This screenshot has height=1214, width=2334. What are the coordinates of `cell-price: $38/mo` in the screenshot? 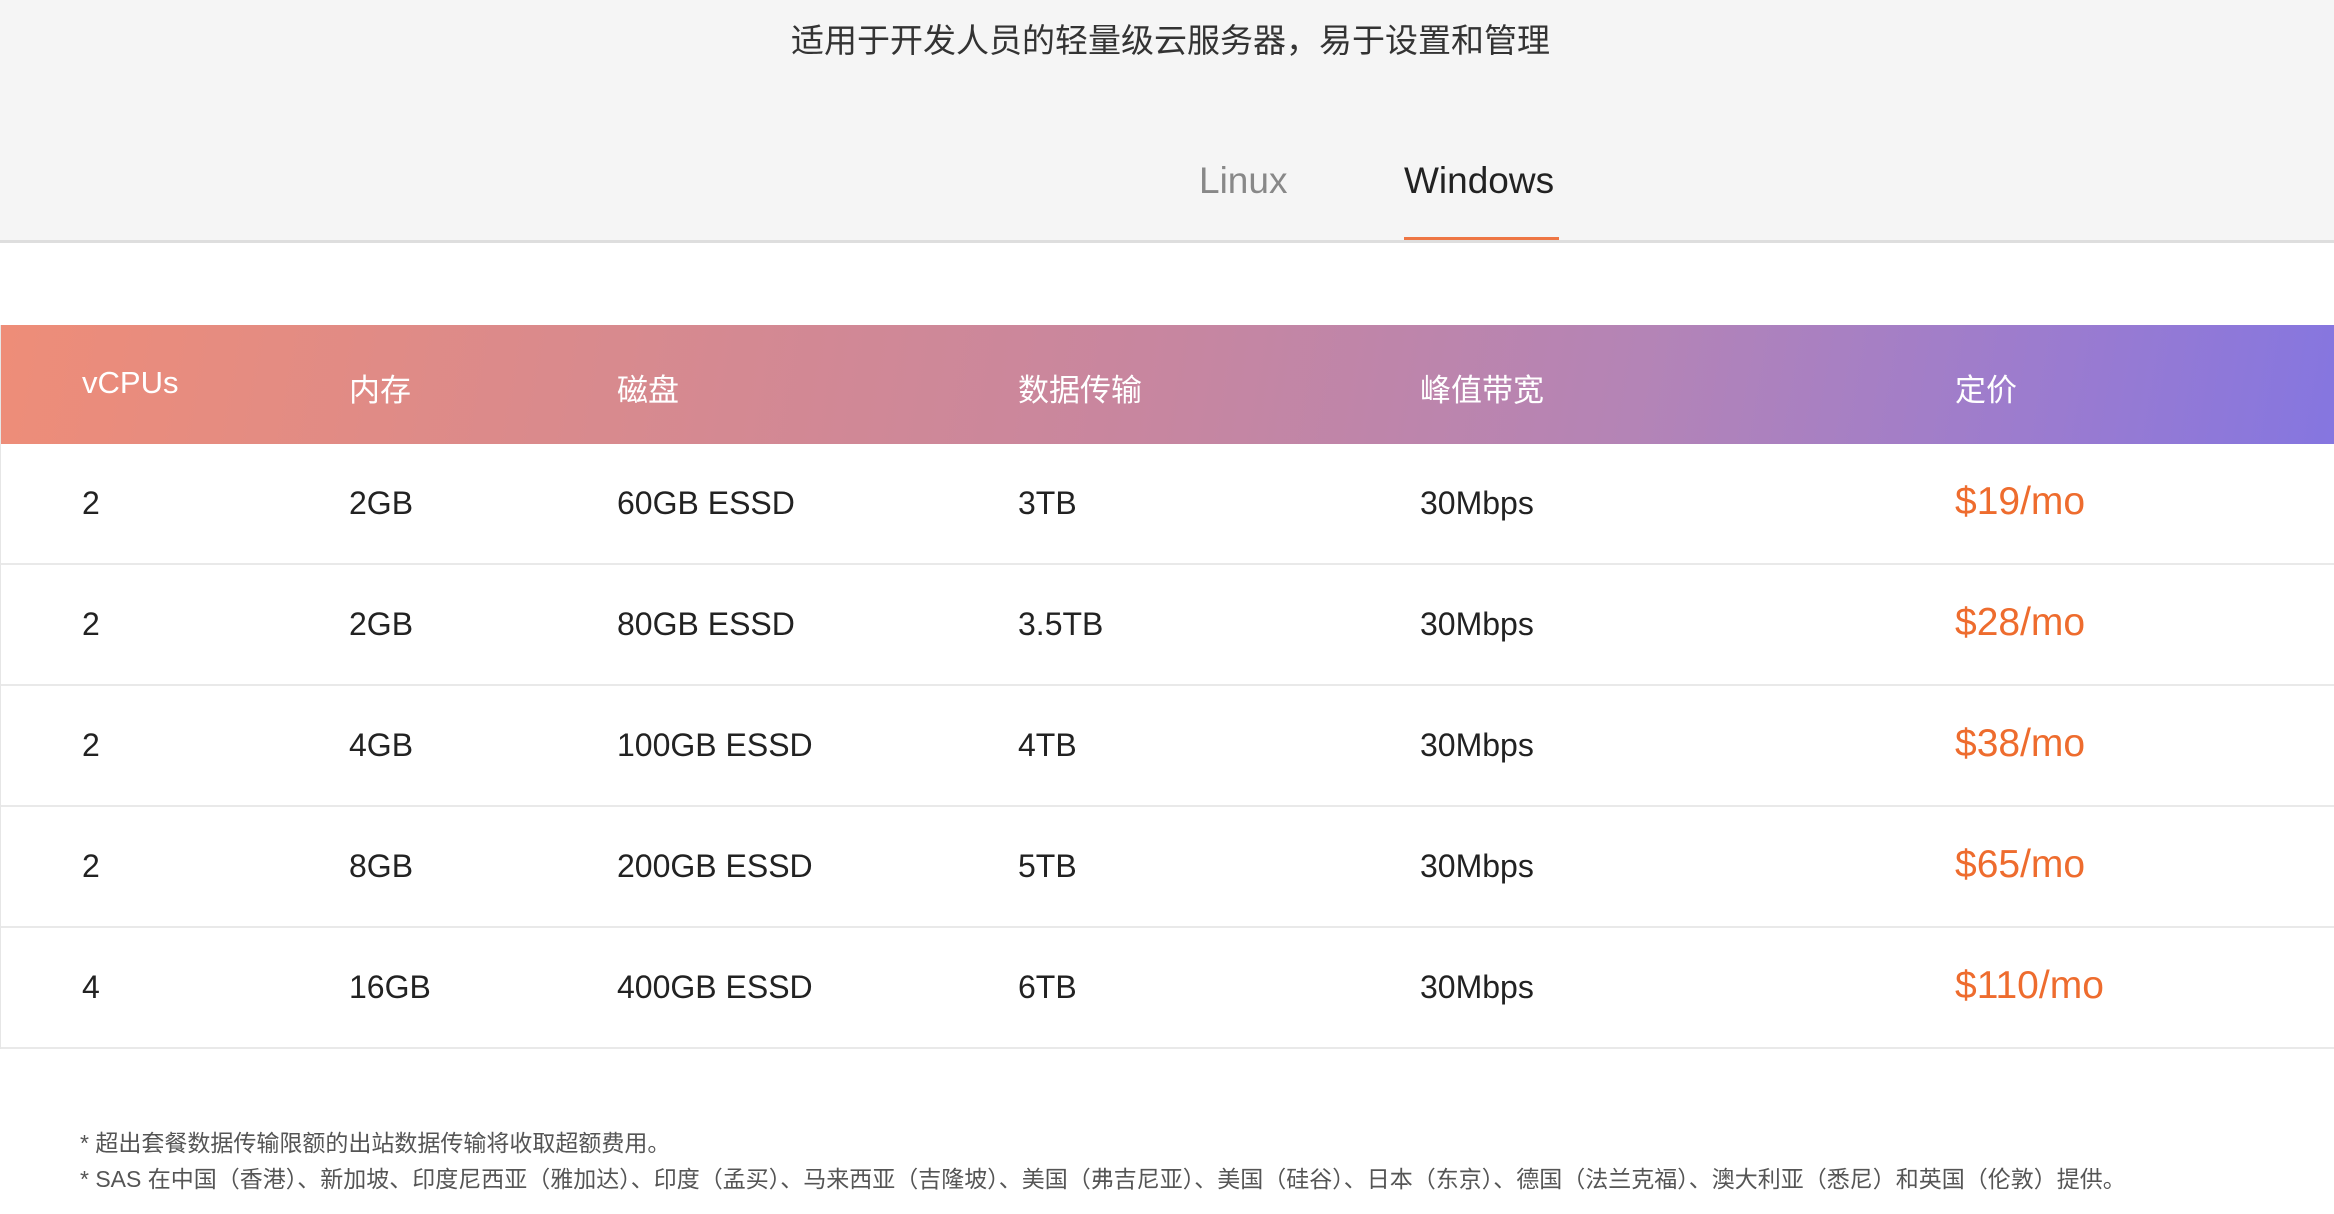 It's located at (2020, 743).